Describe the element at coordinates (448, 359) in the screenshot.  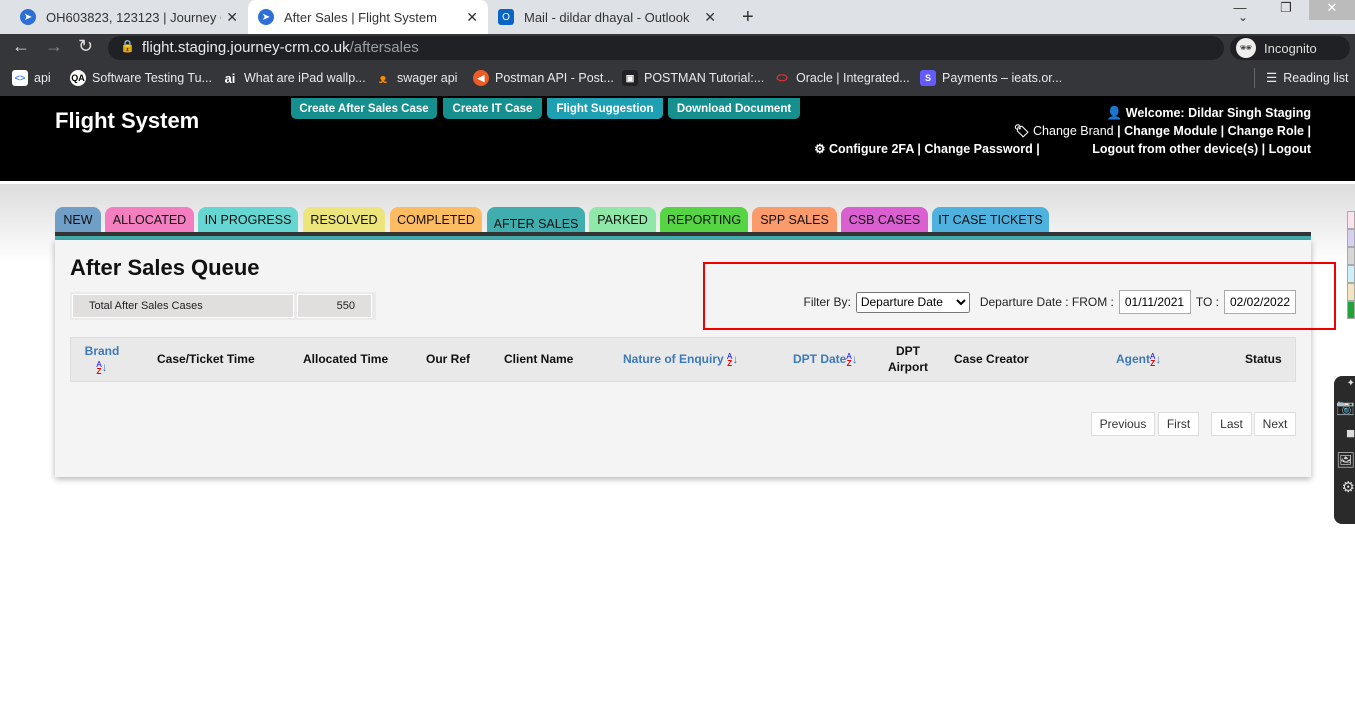
I see `column-our-ref: Our Ref` at that location.